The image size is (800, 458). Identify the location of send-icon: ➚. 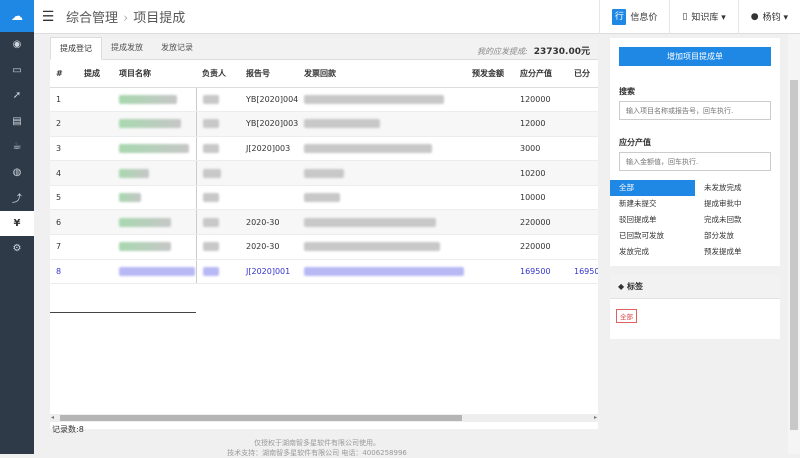
(17, 96).